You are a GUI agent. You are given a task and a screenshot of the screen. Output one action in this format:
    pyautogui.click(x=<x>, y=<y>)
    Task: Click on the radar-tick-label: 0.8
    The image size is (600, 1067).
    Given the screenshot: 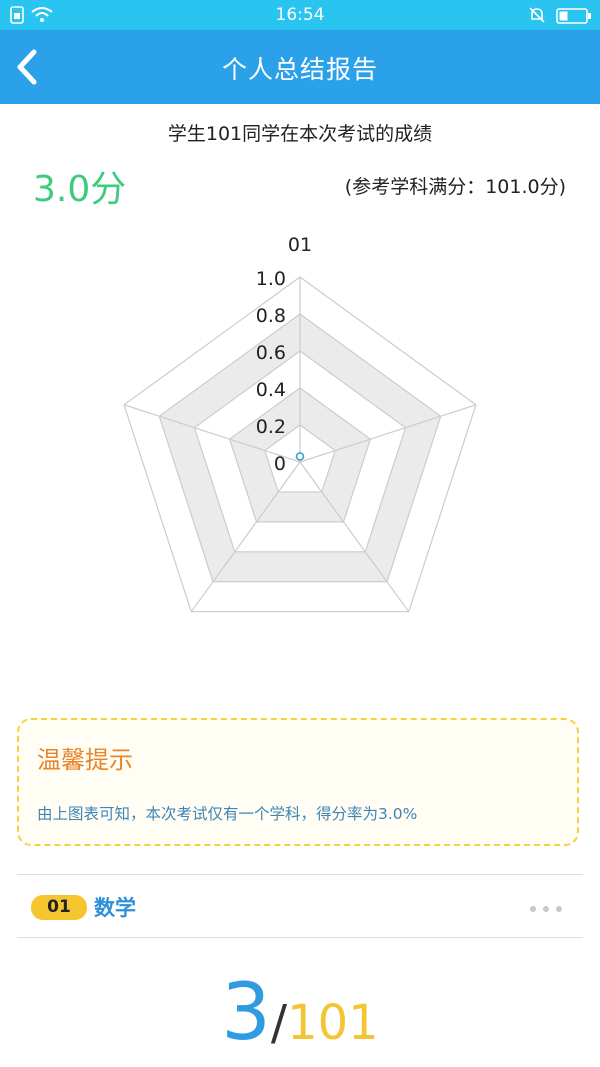 What is the action you would take?
    pyautogui.click(x=271, y=316)
    